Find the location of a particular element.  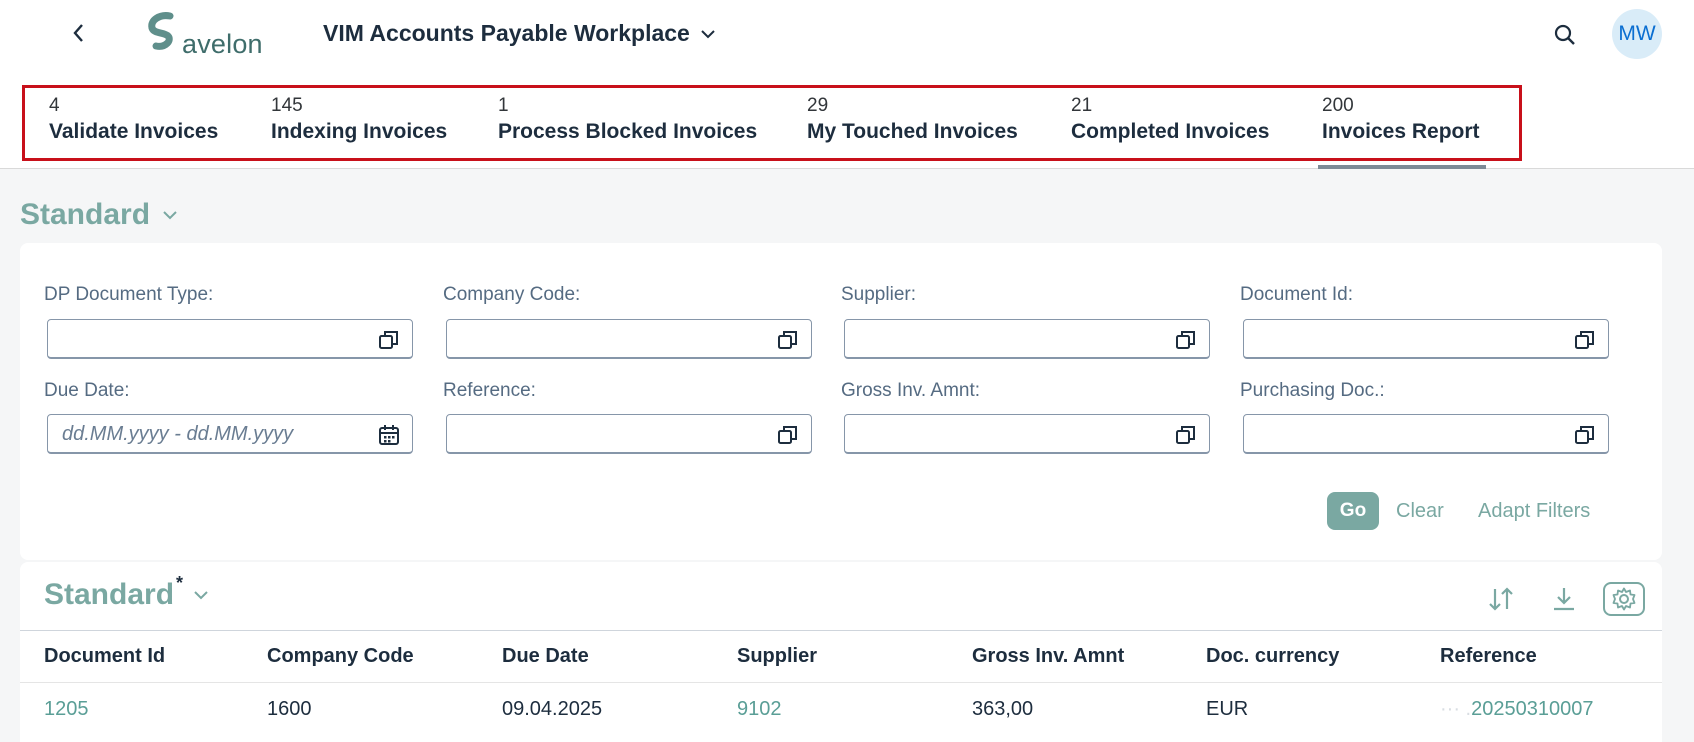

filter-label-supplier: Supplier: is located at coordinates (878, 294).